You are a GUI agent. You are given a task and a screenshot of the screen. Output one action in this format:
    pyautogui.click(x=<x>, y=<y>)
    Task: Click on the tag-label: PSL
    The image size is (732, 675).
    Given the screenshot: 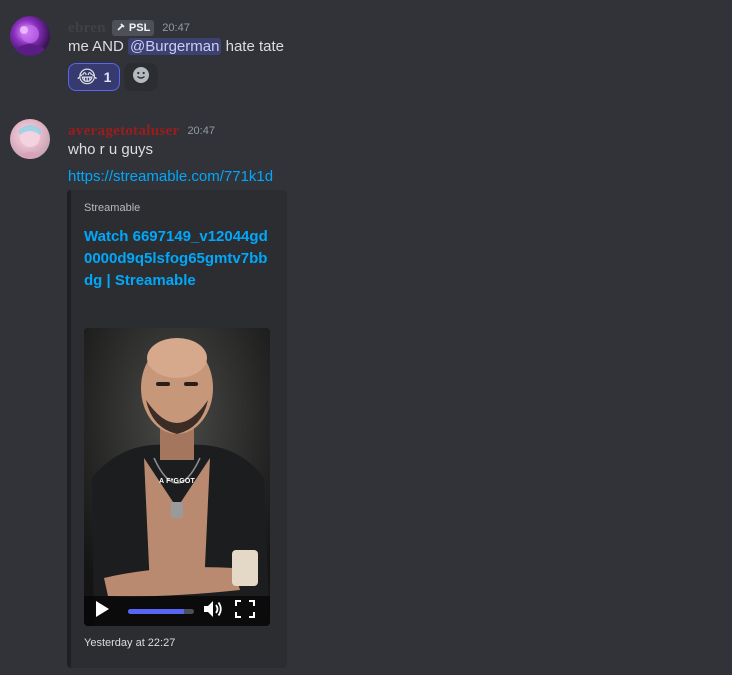 What is the action you would take?
    pyautogui.click(x=139, y=28)
    